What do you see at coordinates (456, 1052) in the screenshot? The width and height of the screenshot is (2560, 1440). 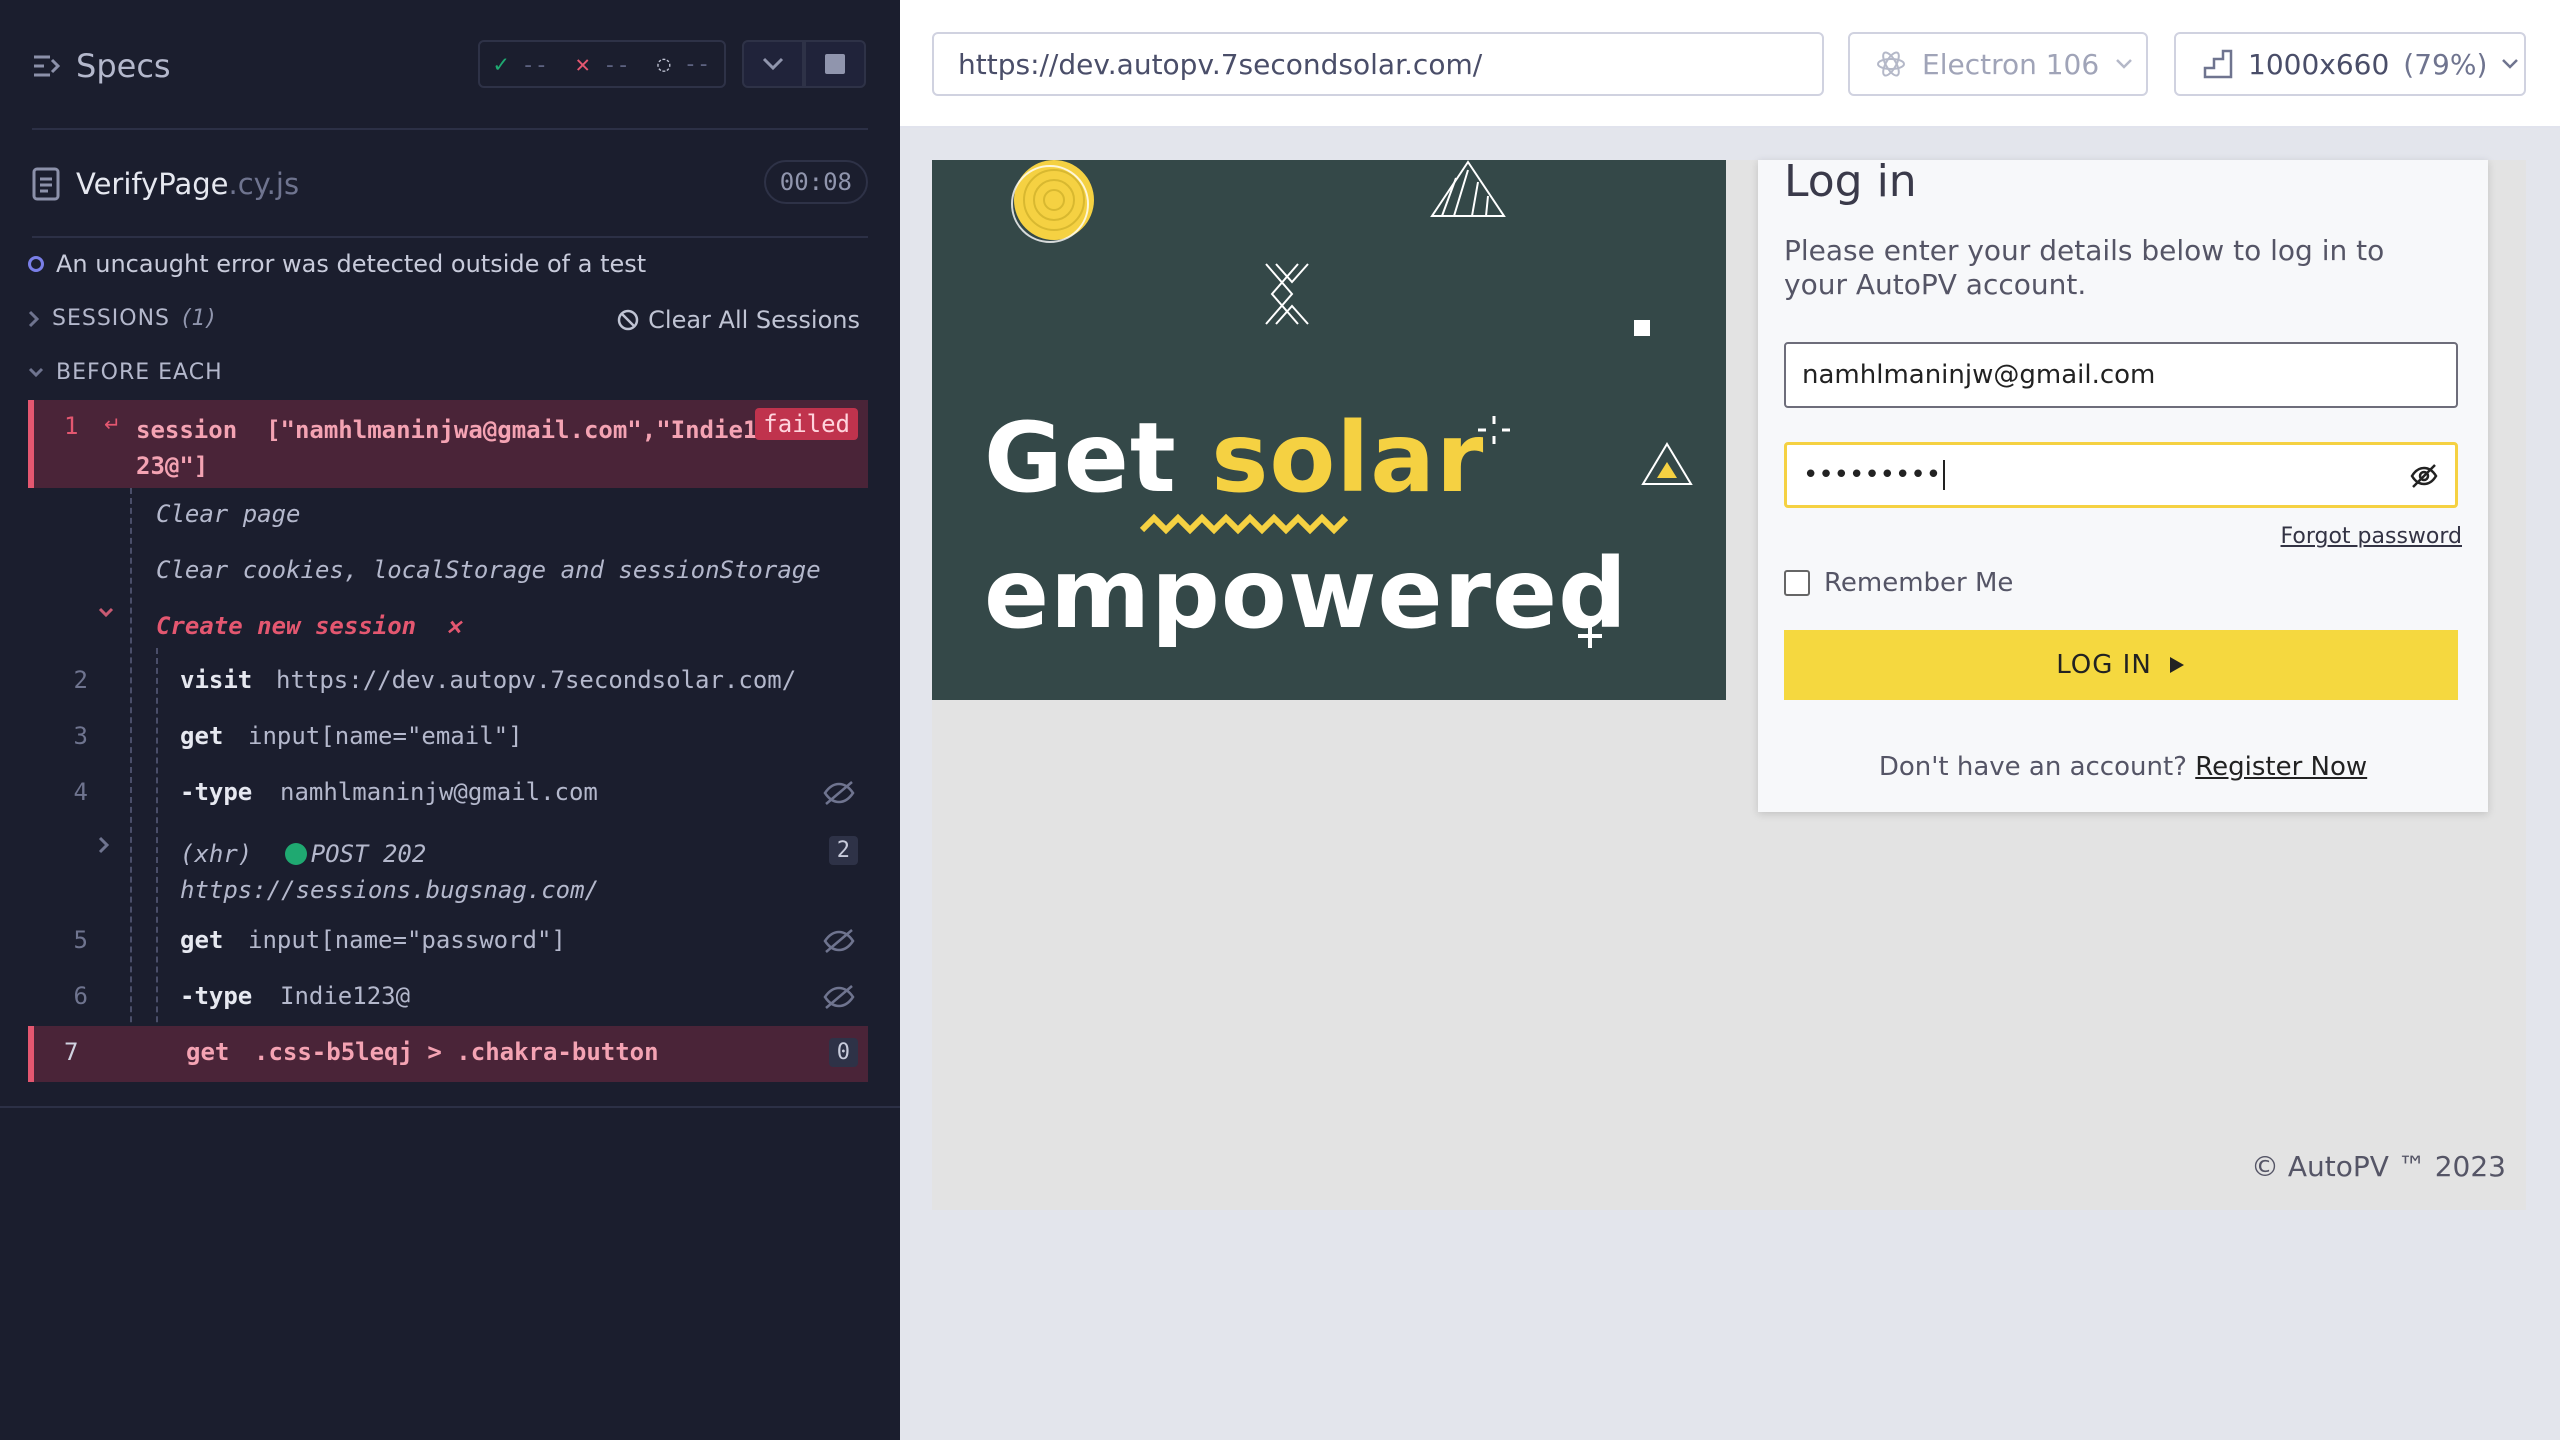 I see `command-arg: .css-b5leqj > .chakra-button` at bounding box center [456, 1052].